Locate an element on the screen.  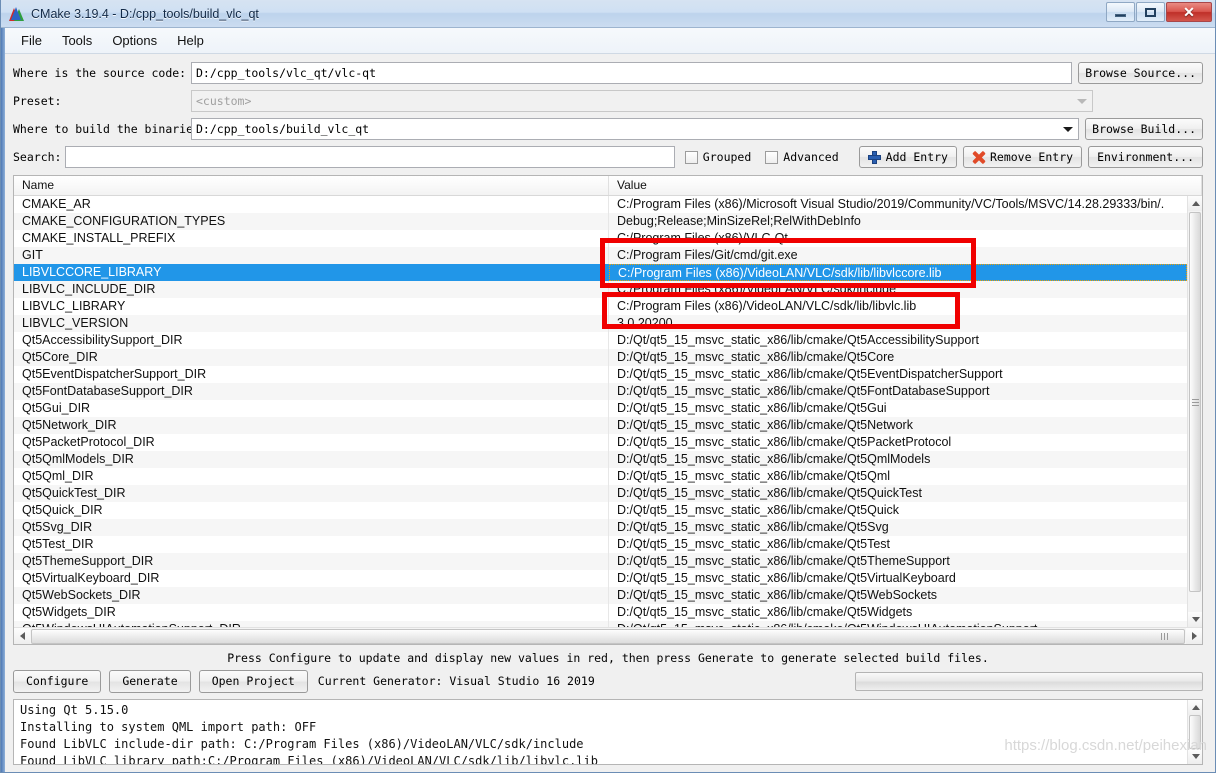
cache-entry-name: Qt5QuickTest_DIR is located at coordinates (311, 493).